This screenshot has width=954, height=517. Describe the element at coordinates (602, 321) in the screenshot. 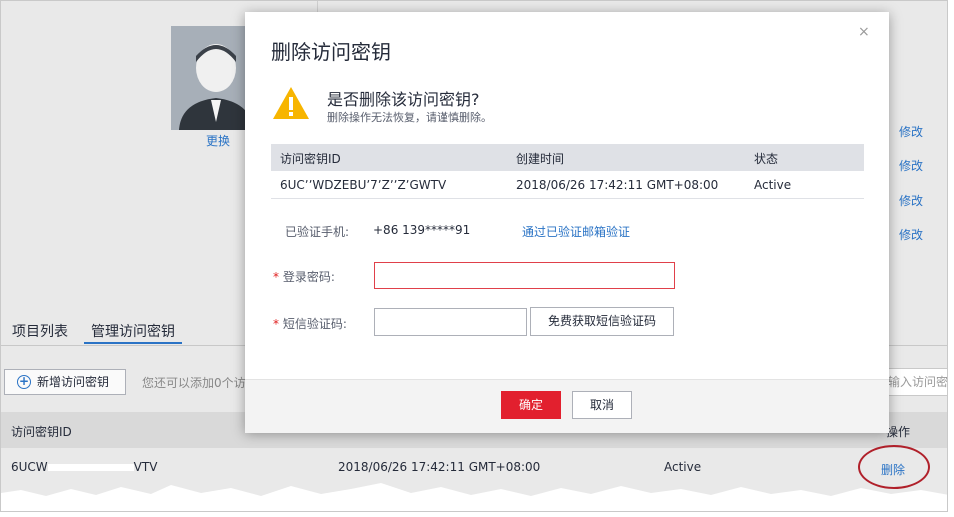

I see `get-sms-code-button: 免费获取短信验证码` at that location.